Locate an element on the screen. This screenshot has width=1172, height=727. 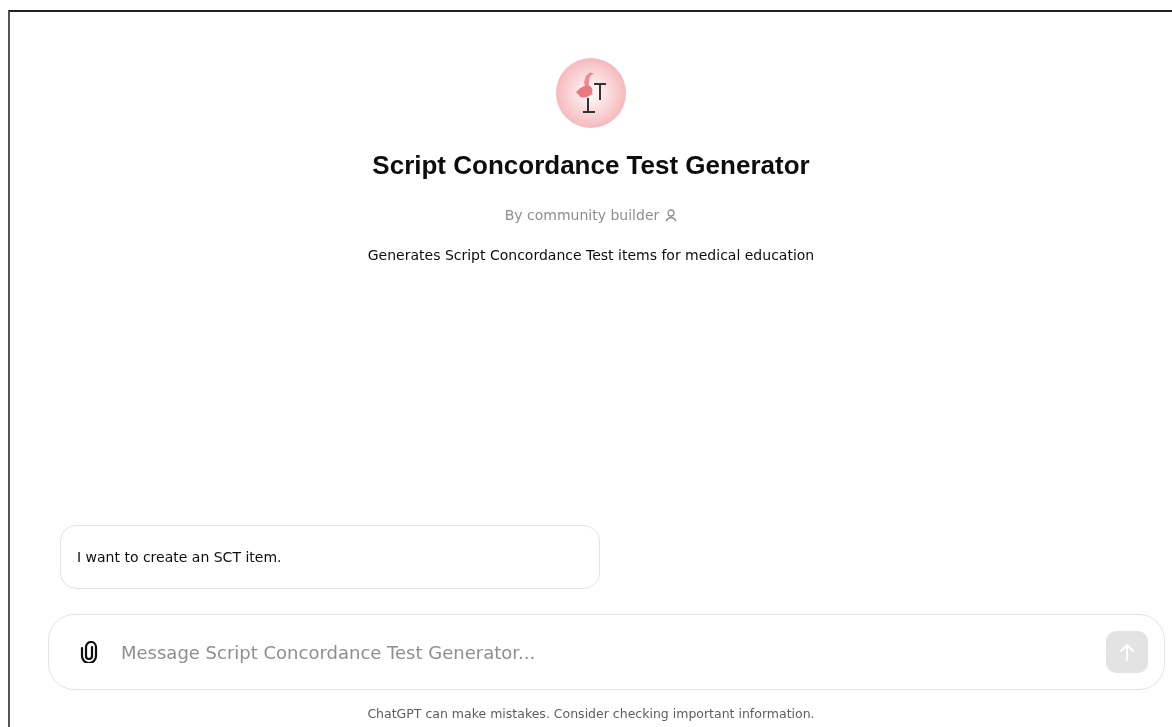
arrow-up-icon is located at coordinates (1127, 652).